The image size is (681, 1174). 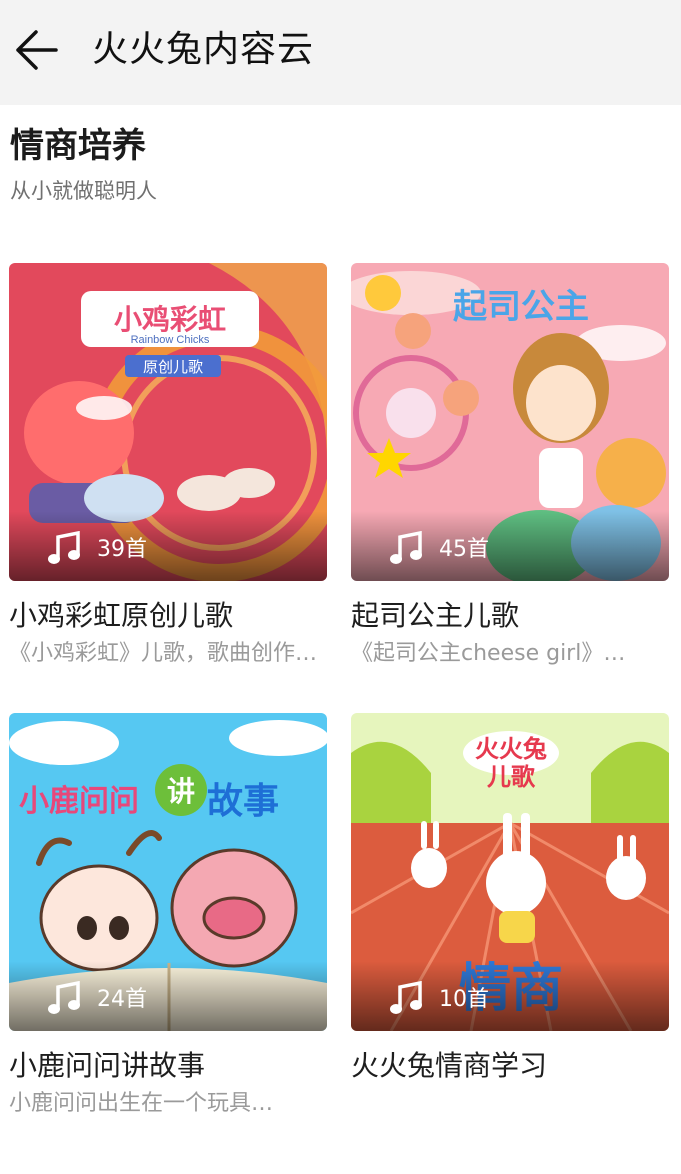 What do you see at coordinates (168, 422) in the screenshot?
I see `album-cover: 小鸡彩虹 Rainbow Chicks 原创儿歌 39首` at bounding box center [168, 422].